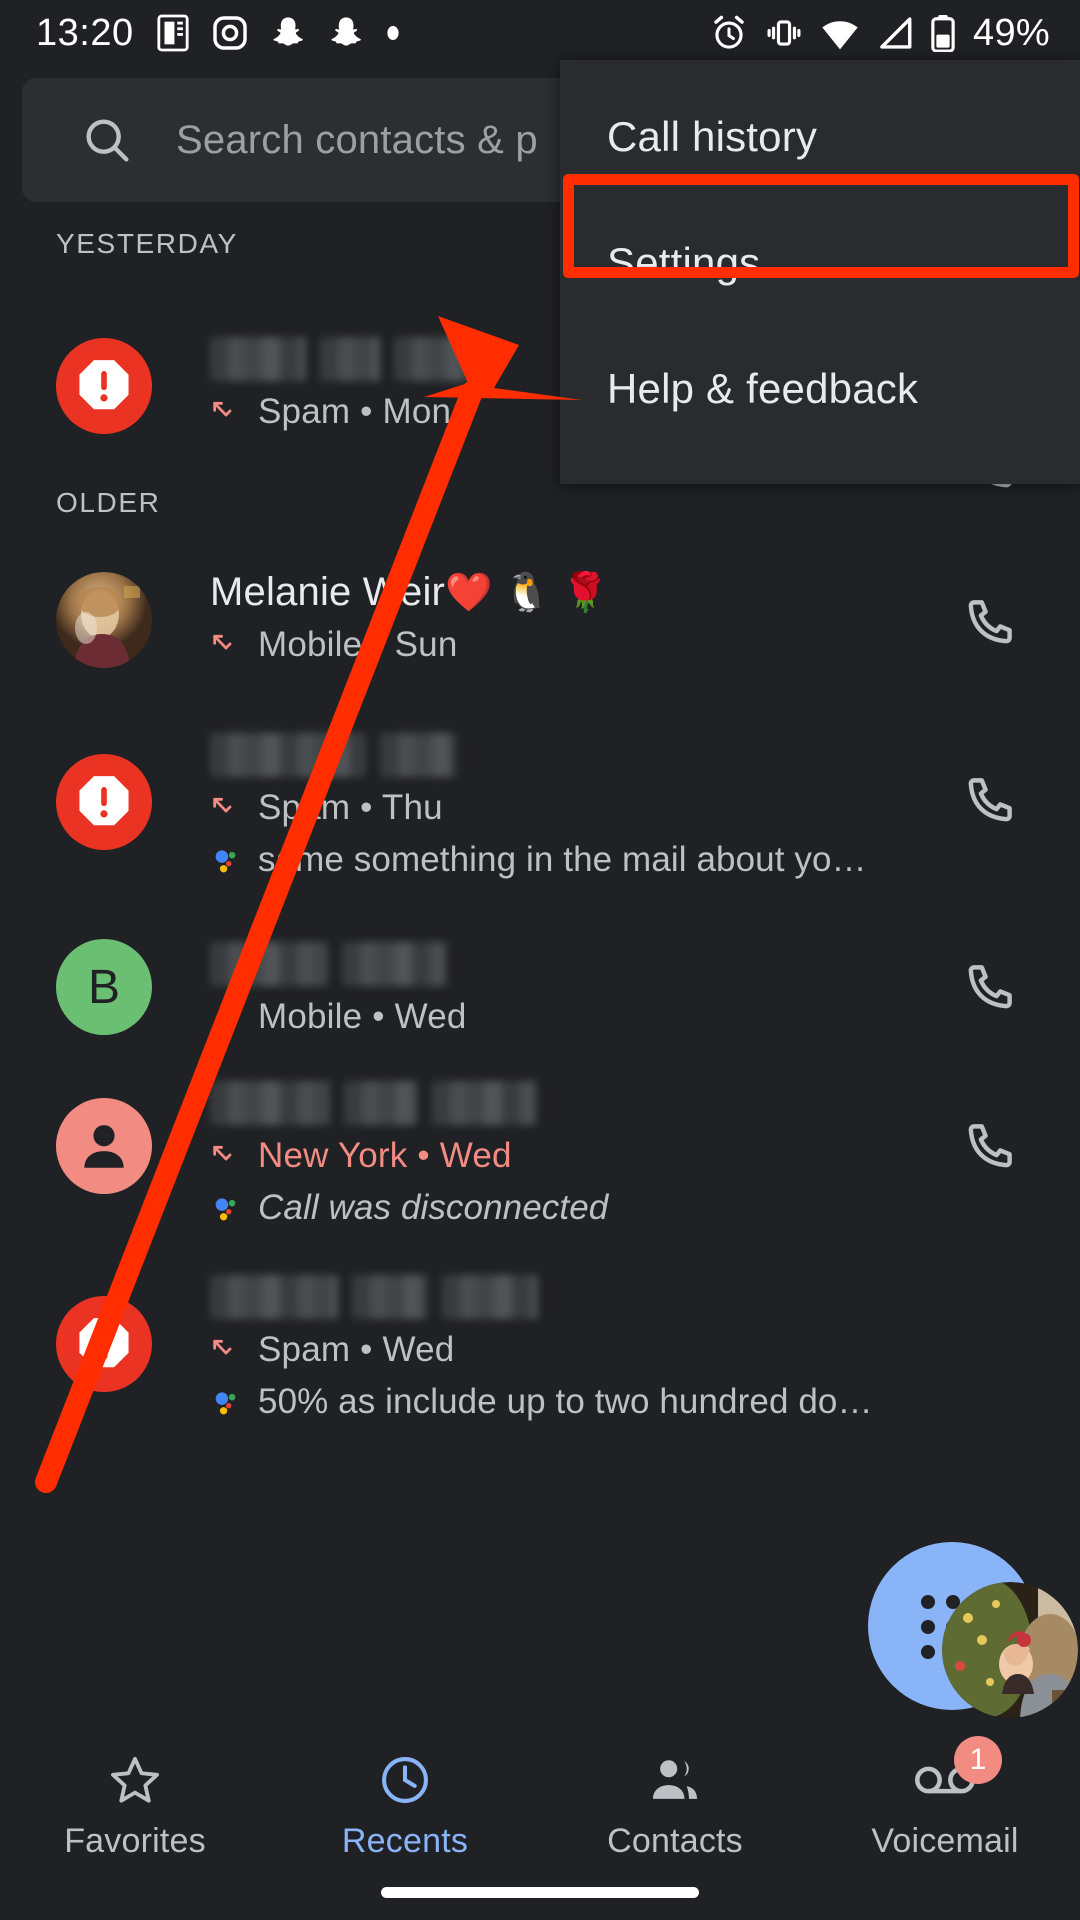 Image resolution: width=1080 pixels, height=1920 pixels. Describe the element at coordinates (392, 33) in the screenshot. I see `dot-icon` at that location.